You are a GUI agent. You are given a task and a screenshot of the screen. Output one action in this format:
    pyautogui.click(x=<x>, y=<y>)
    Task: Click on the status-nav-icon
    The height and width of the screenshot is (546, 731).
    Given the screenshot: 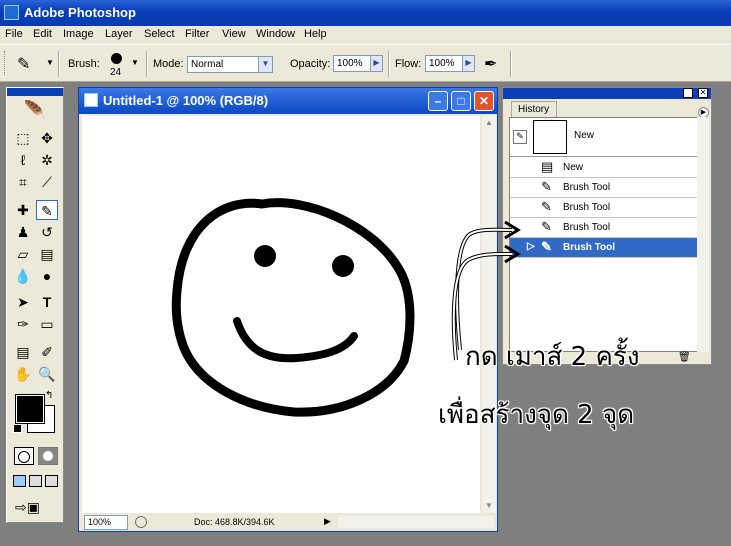 What is the action you would take?
    pyautogui.click(x=141, y=522)
    